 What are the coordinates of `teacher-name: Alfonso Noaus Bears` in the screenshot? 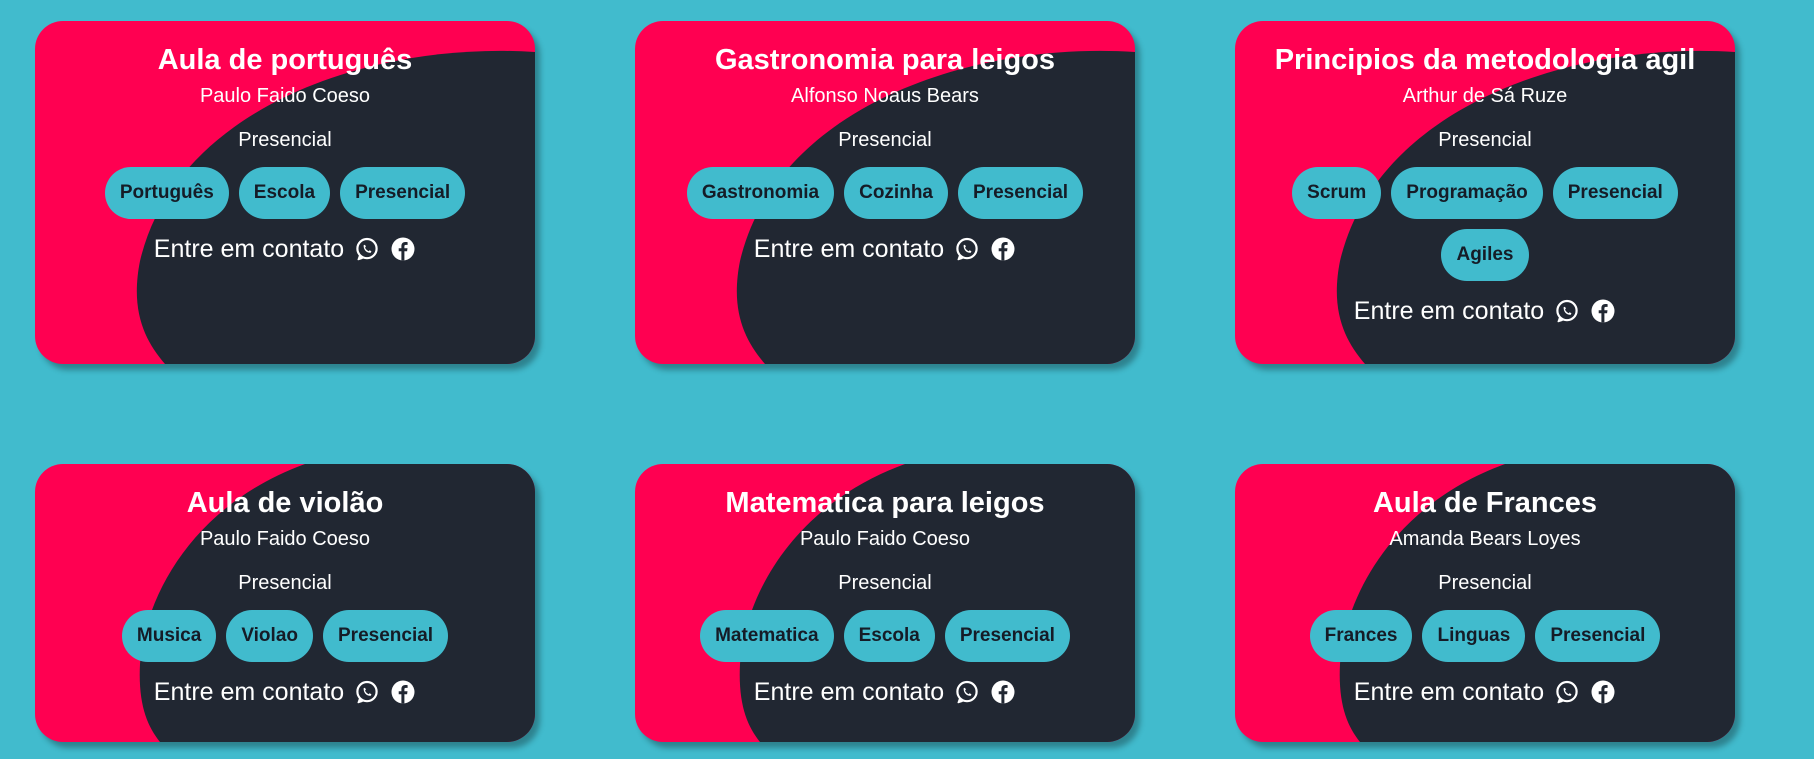 It's located at (885, 96).